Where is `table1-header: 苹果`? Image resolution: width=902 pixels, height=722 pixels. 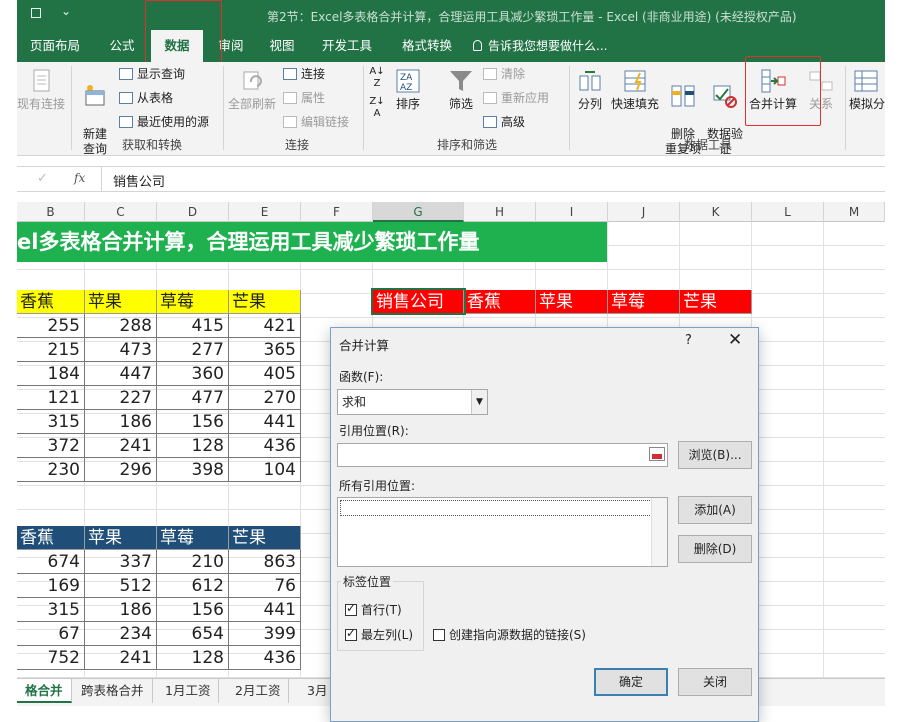 table1-header: 苹果 is located at coordinates (121, 302).